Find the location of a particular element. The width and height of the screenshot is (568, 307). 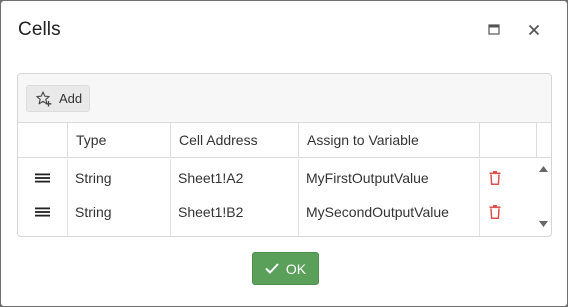

maximize-button is located at coordinates (494, 30).